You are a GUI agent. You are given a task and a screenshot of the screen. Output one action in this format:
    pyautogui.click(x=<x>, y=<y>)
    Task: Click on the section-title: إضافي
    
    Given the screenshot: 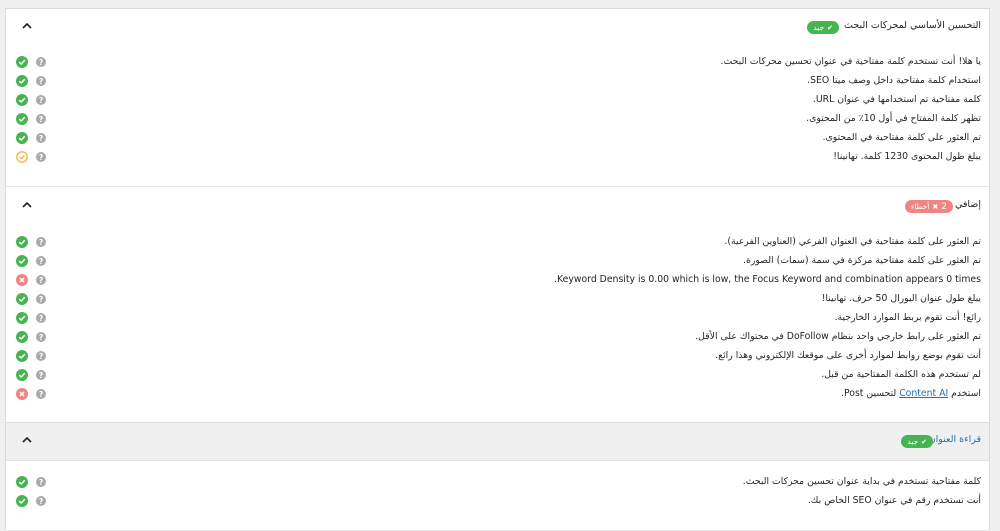 What is the action you would take?
    pyautogui.click(x=967, y=204)
    